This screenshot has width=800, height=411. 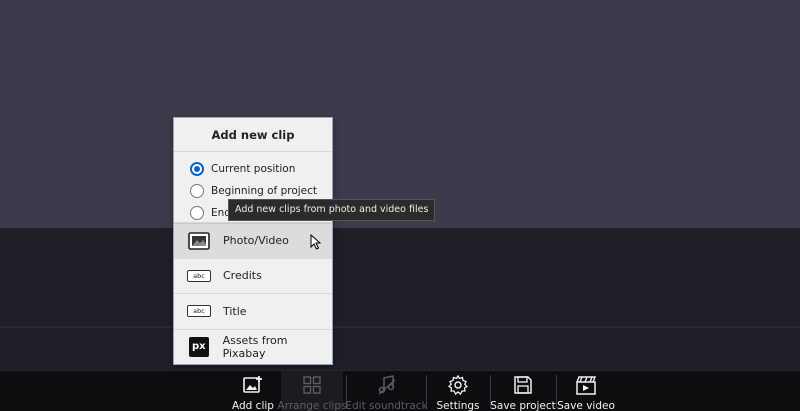 I want to click on menu-item-credits: abc Credits, so click(x=253, y=276).